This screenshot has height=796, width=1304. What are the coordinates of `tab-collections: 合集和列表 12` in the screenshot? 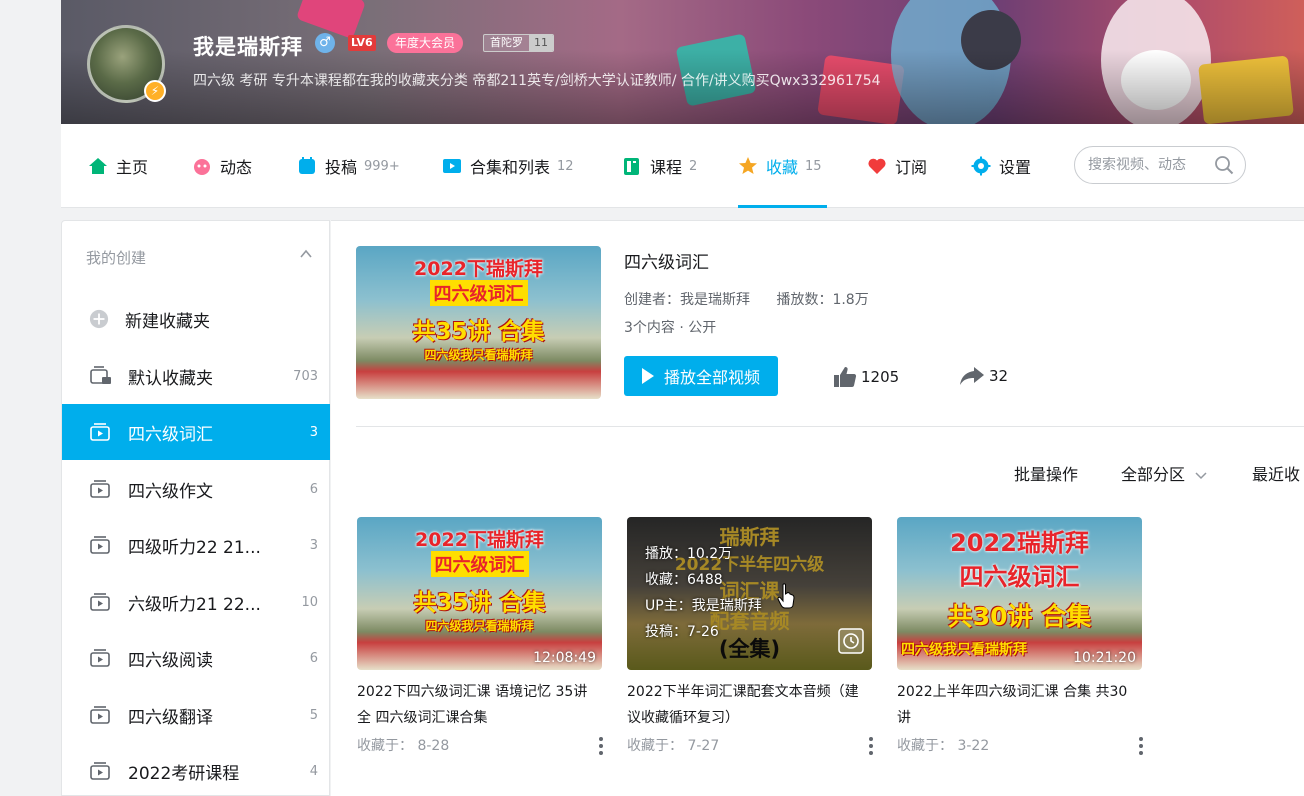 It's located at (508, 166).